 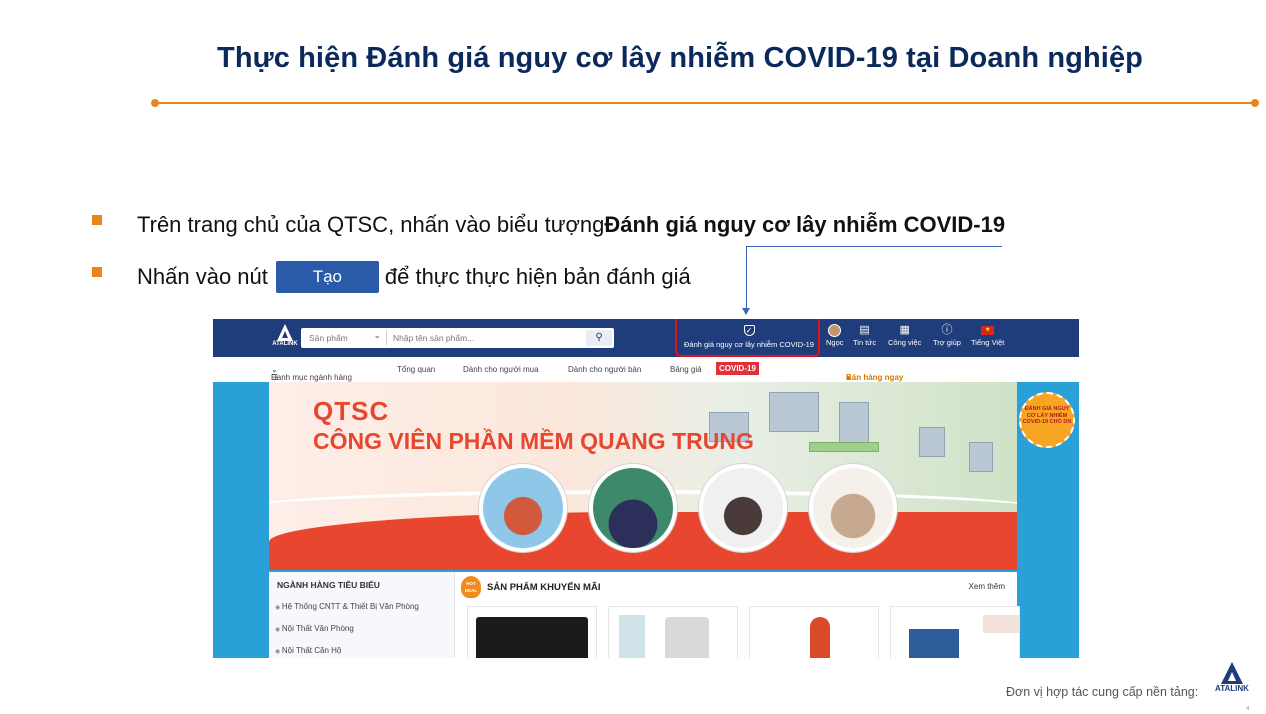 What do you see at coordinates (523, 508) in the screenshot?
I see `photo-building` at bounding box center [523, 508].